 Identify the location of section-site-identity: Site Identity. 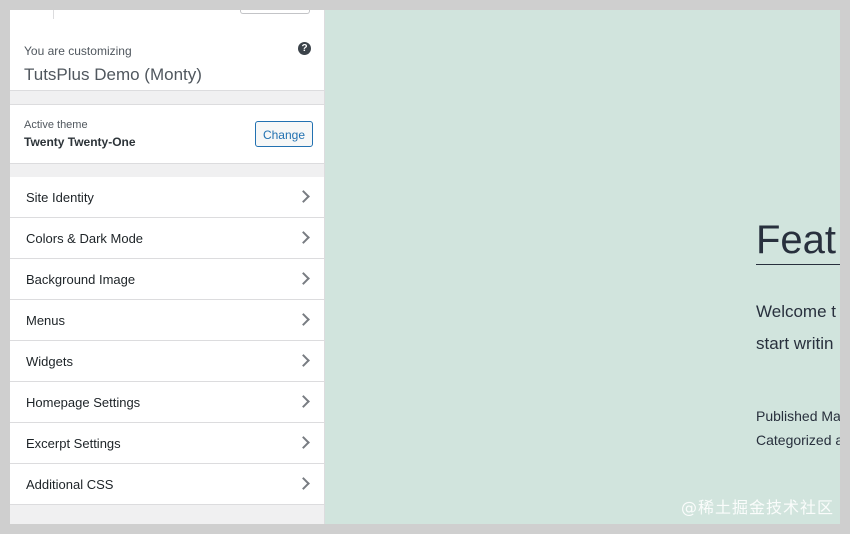
(167, 197).